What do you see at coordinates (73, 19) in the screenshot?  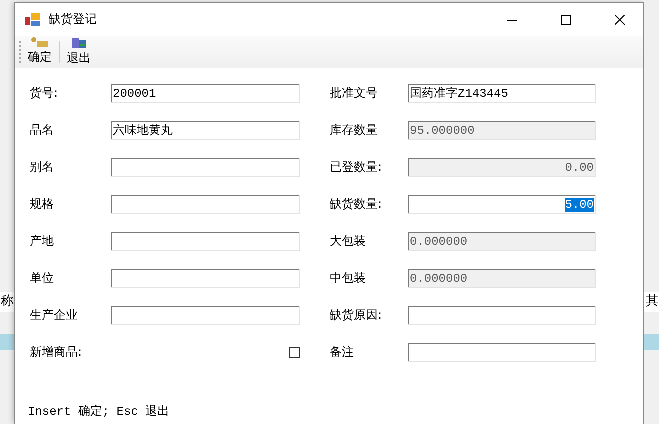 I see `window-title: 缺货登记` at bounding box center [73, 19].